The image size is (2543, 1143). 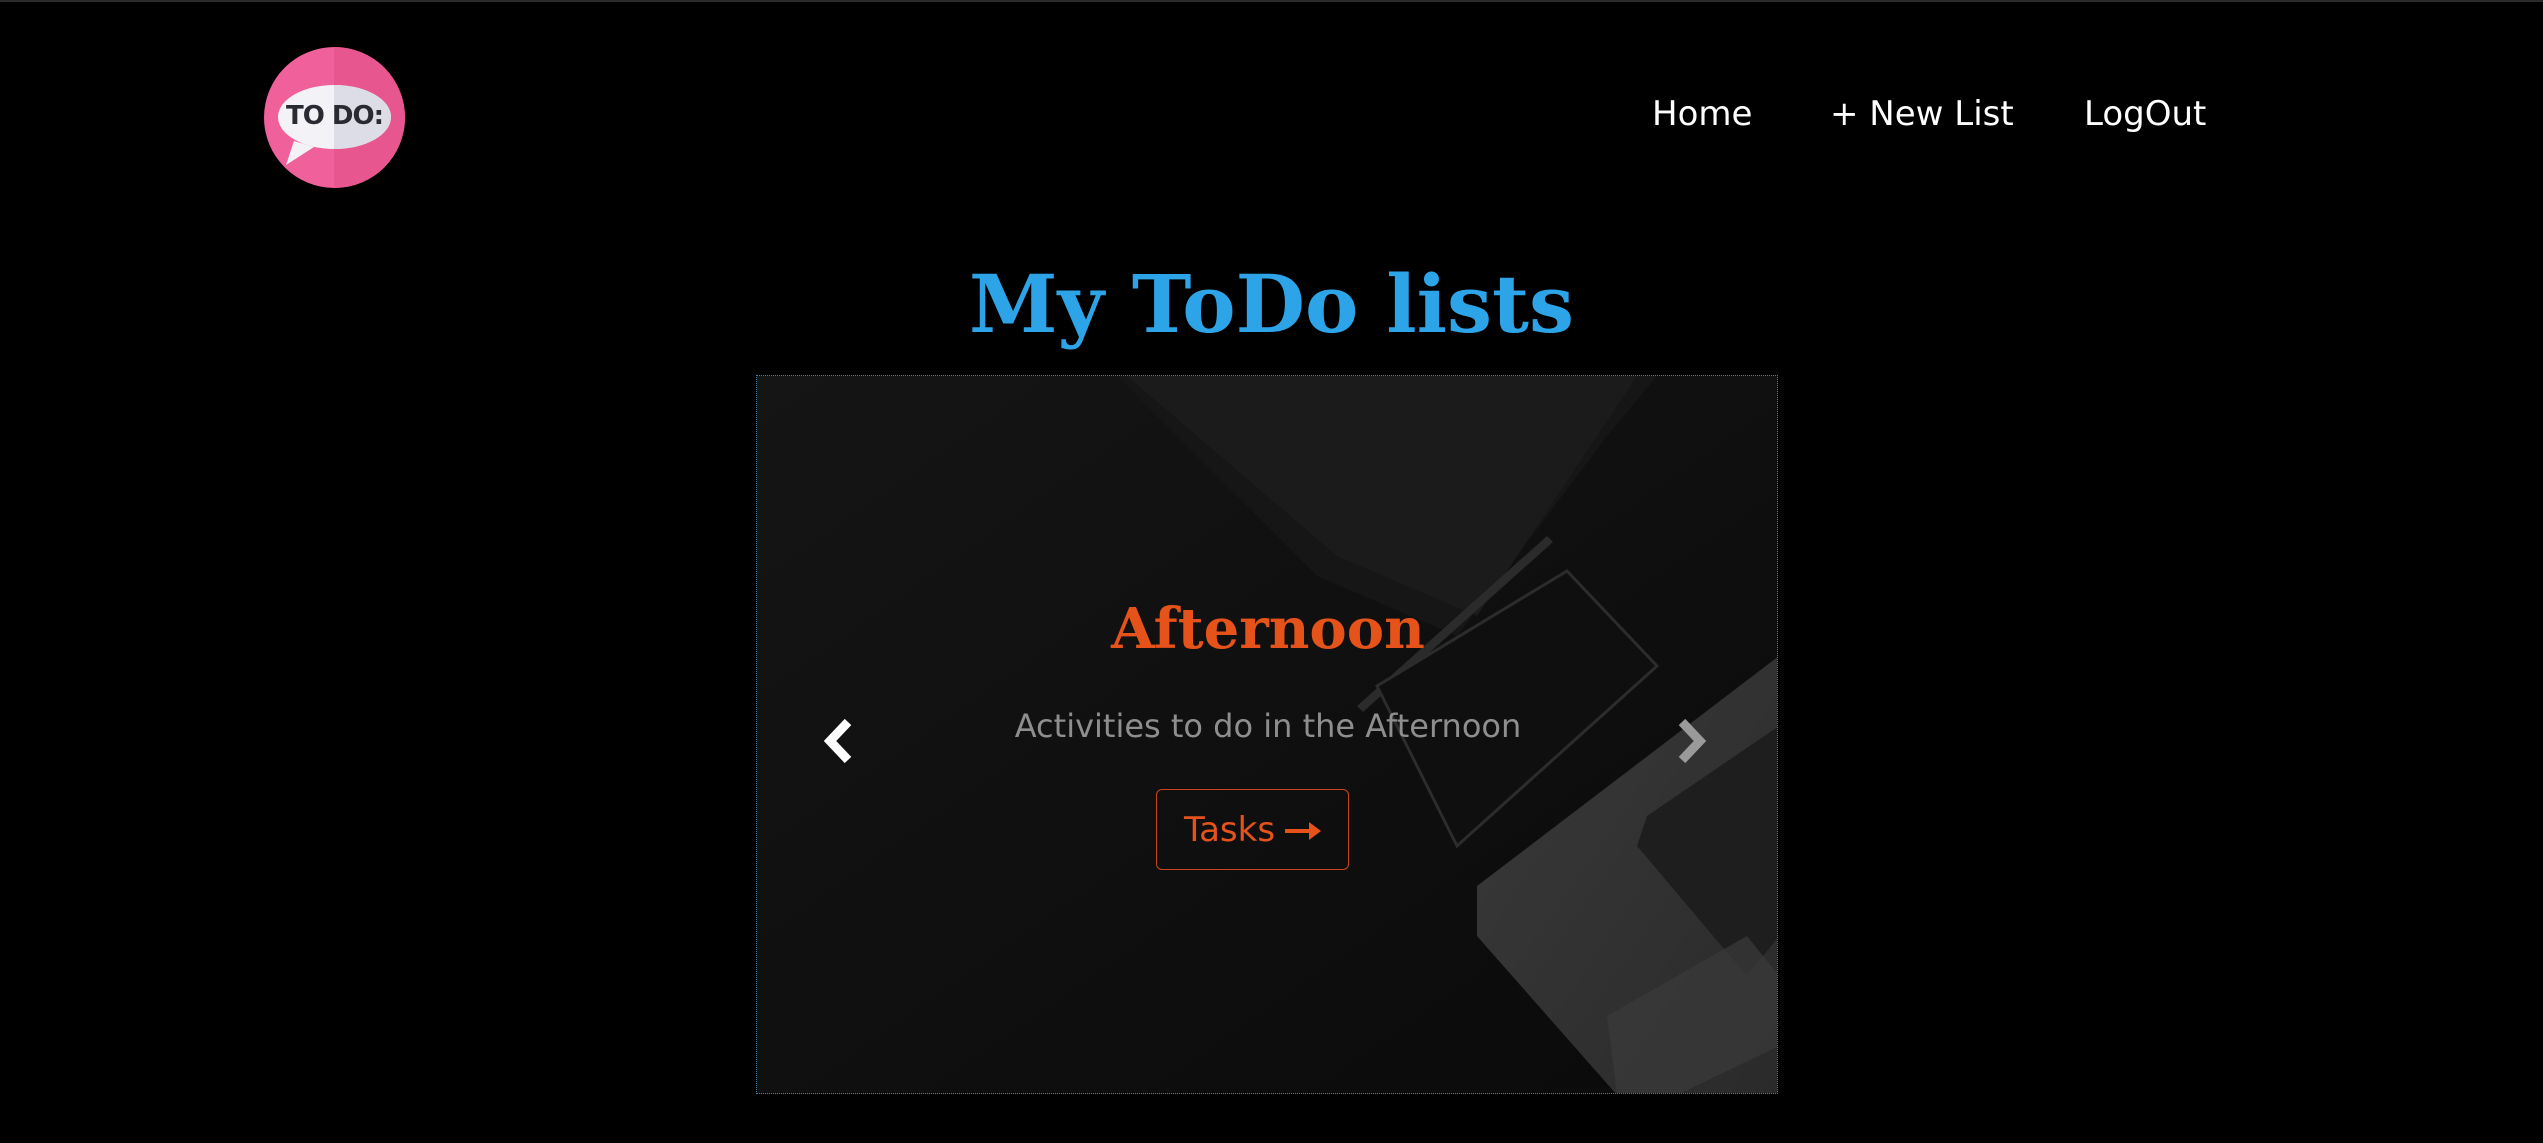 I want to click on todo-logo-icon: TO DO:, so click(x=334, y=117).